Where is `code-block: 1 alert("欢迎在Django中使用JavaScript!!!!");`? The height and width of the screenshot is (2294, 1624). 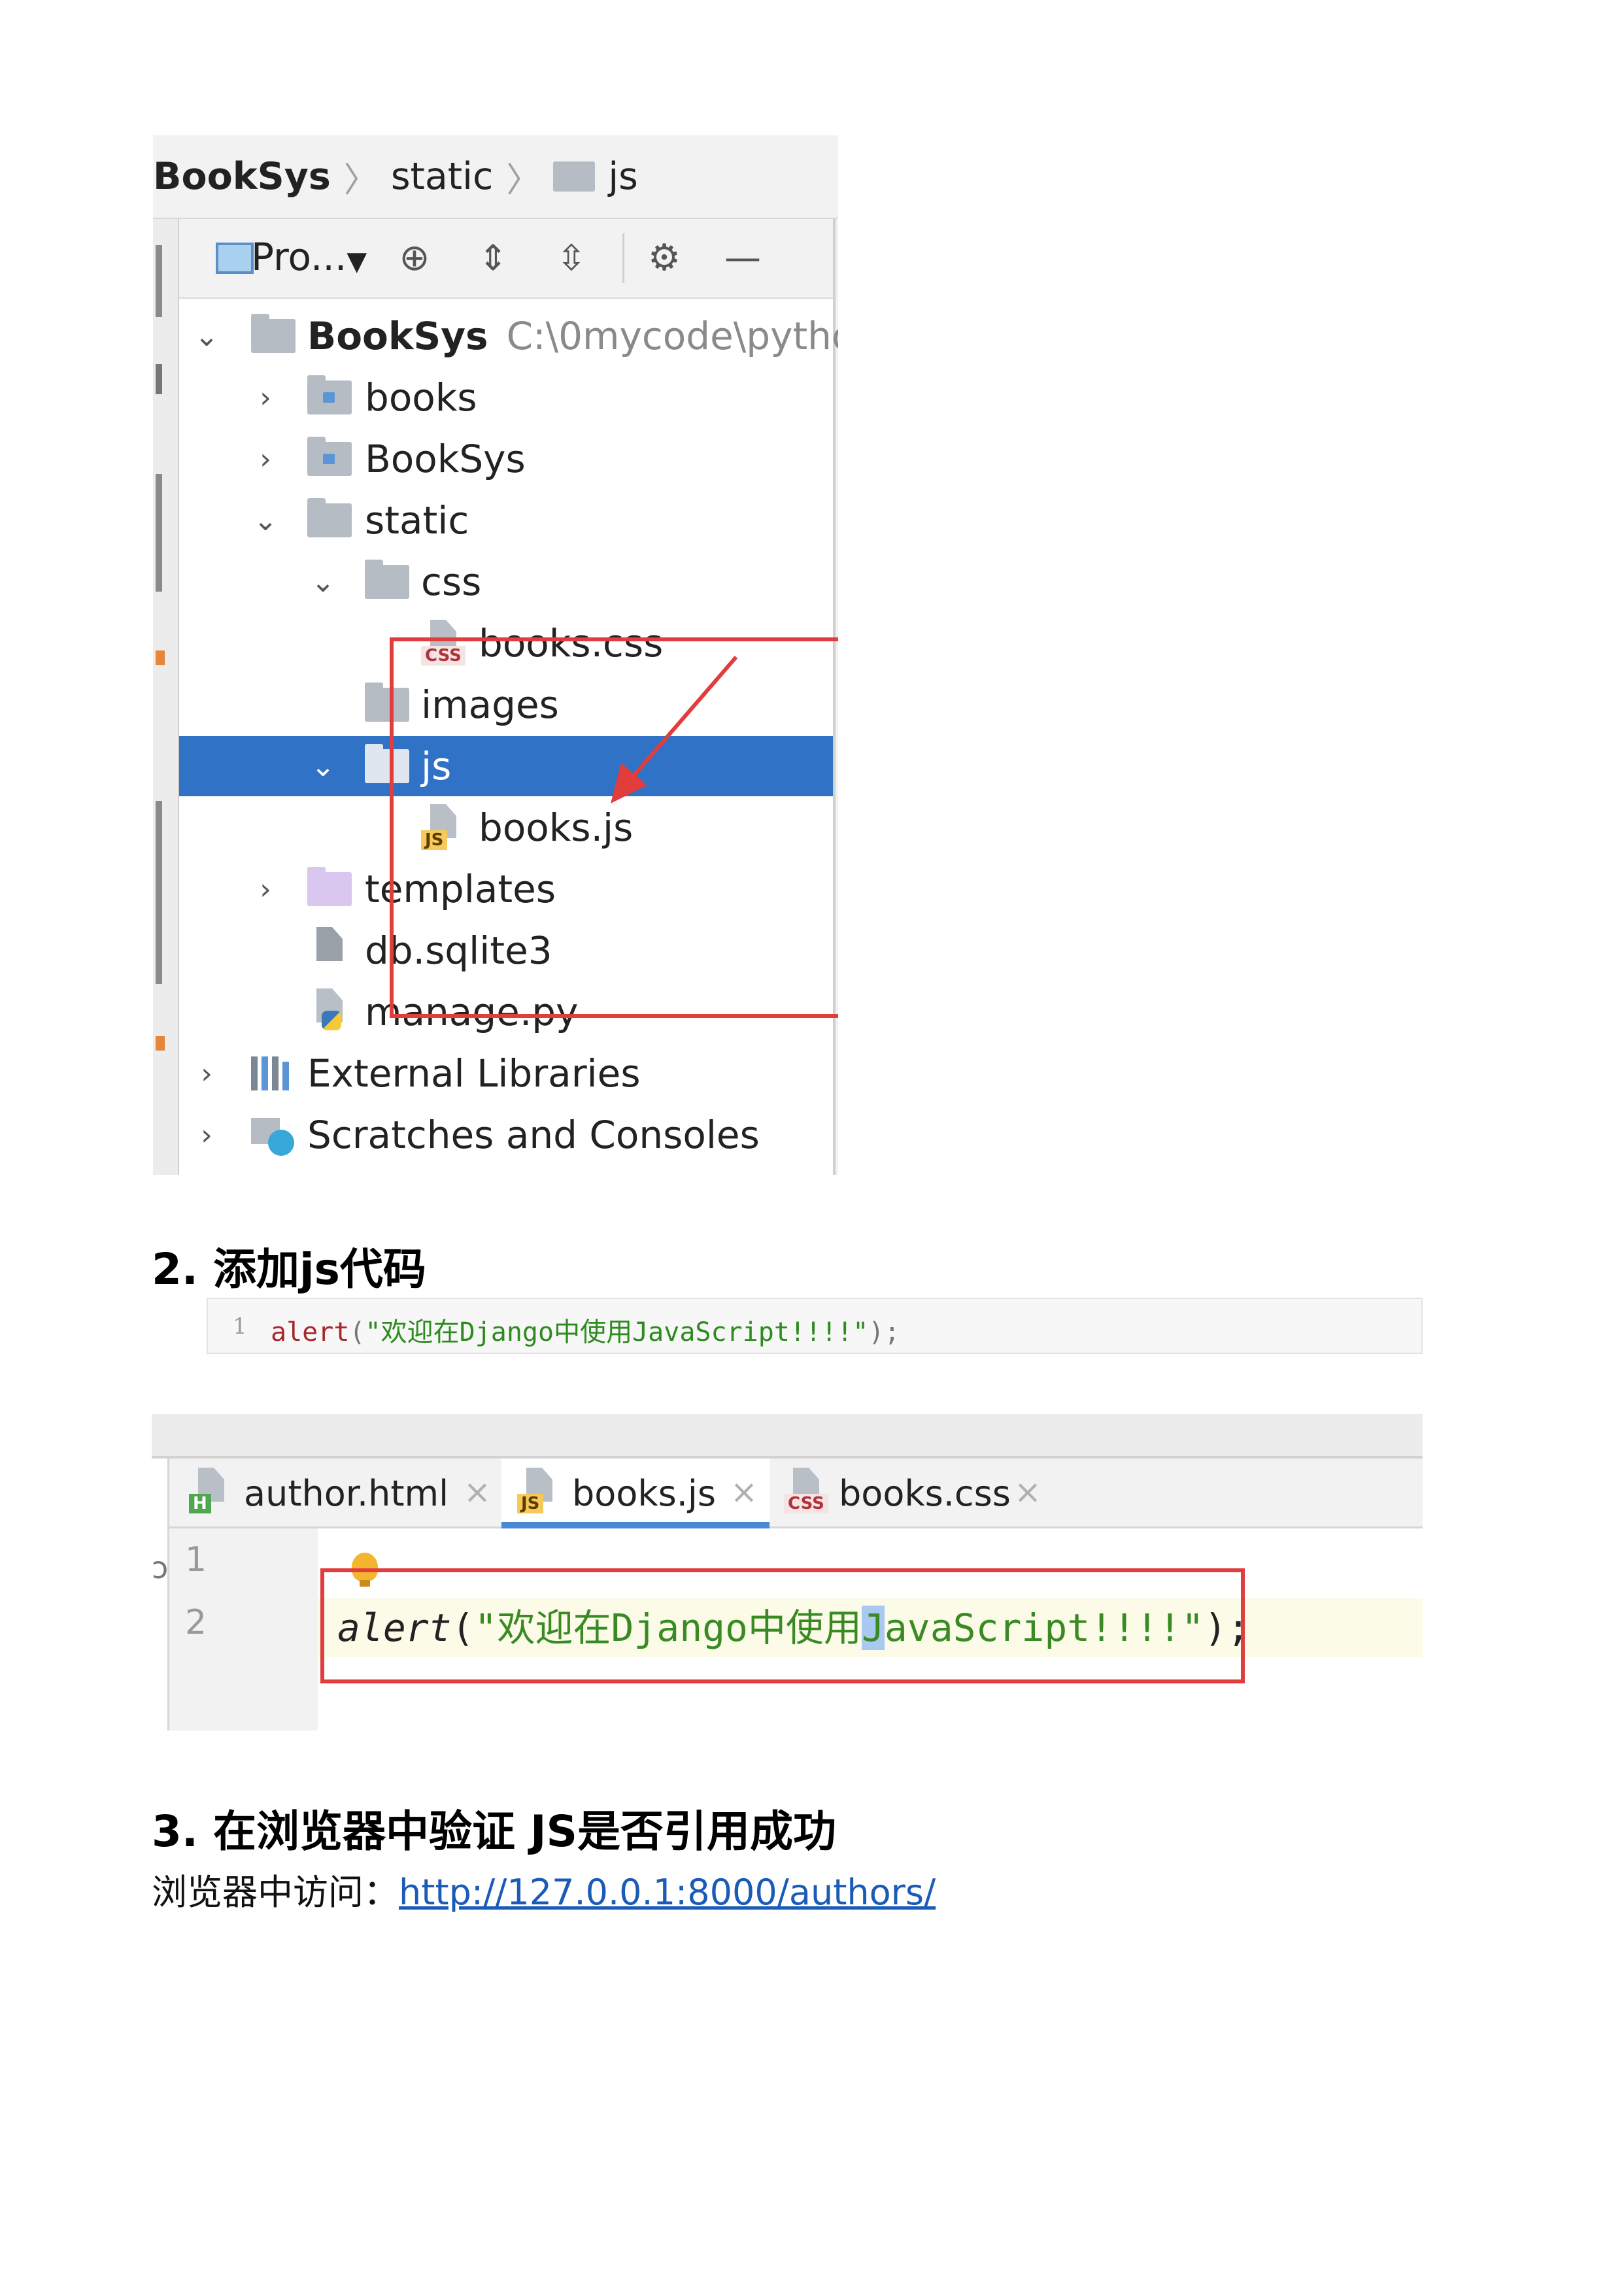 code-block: 1 alert("欢迎在Django中使用JavaScript!!!!"); is located at coordinates (815, 1326).